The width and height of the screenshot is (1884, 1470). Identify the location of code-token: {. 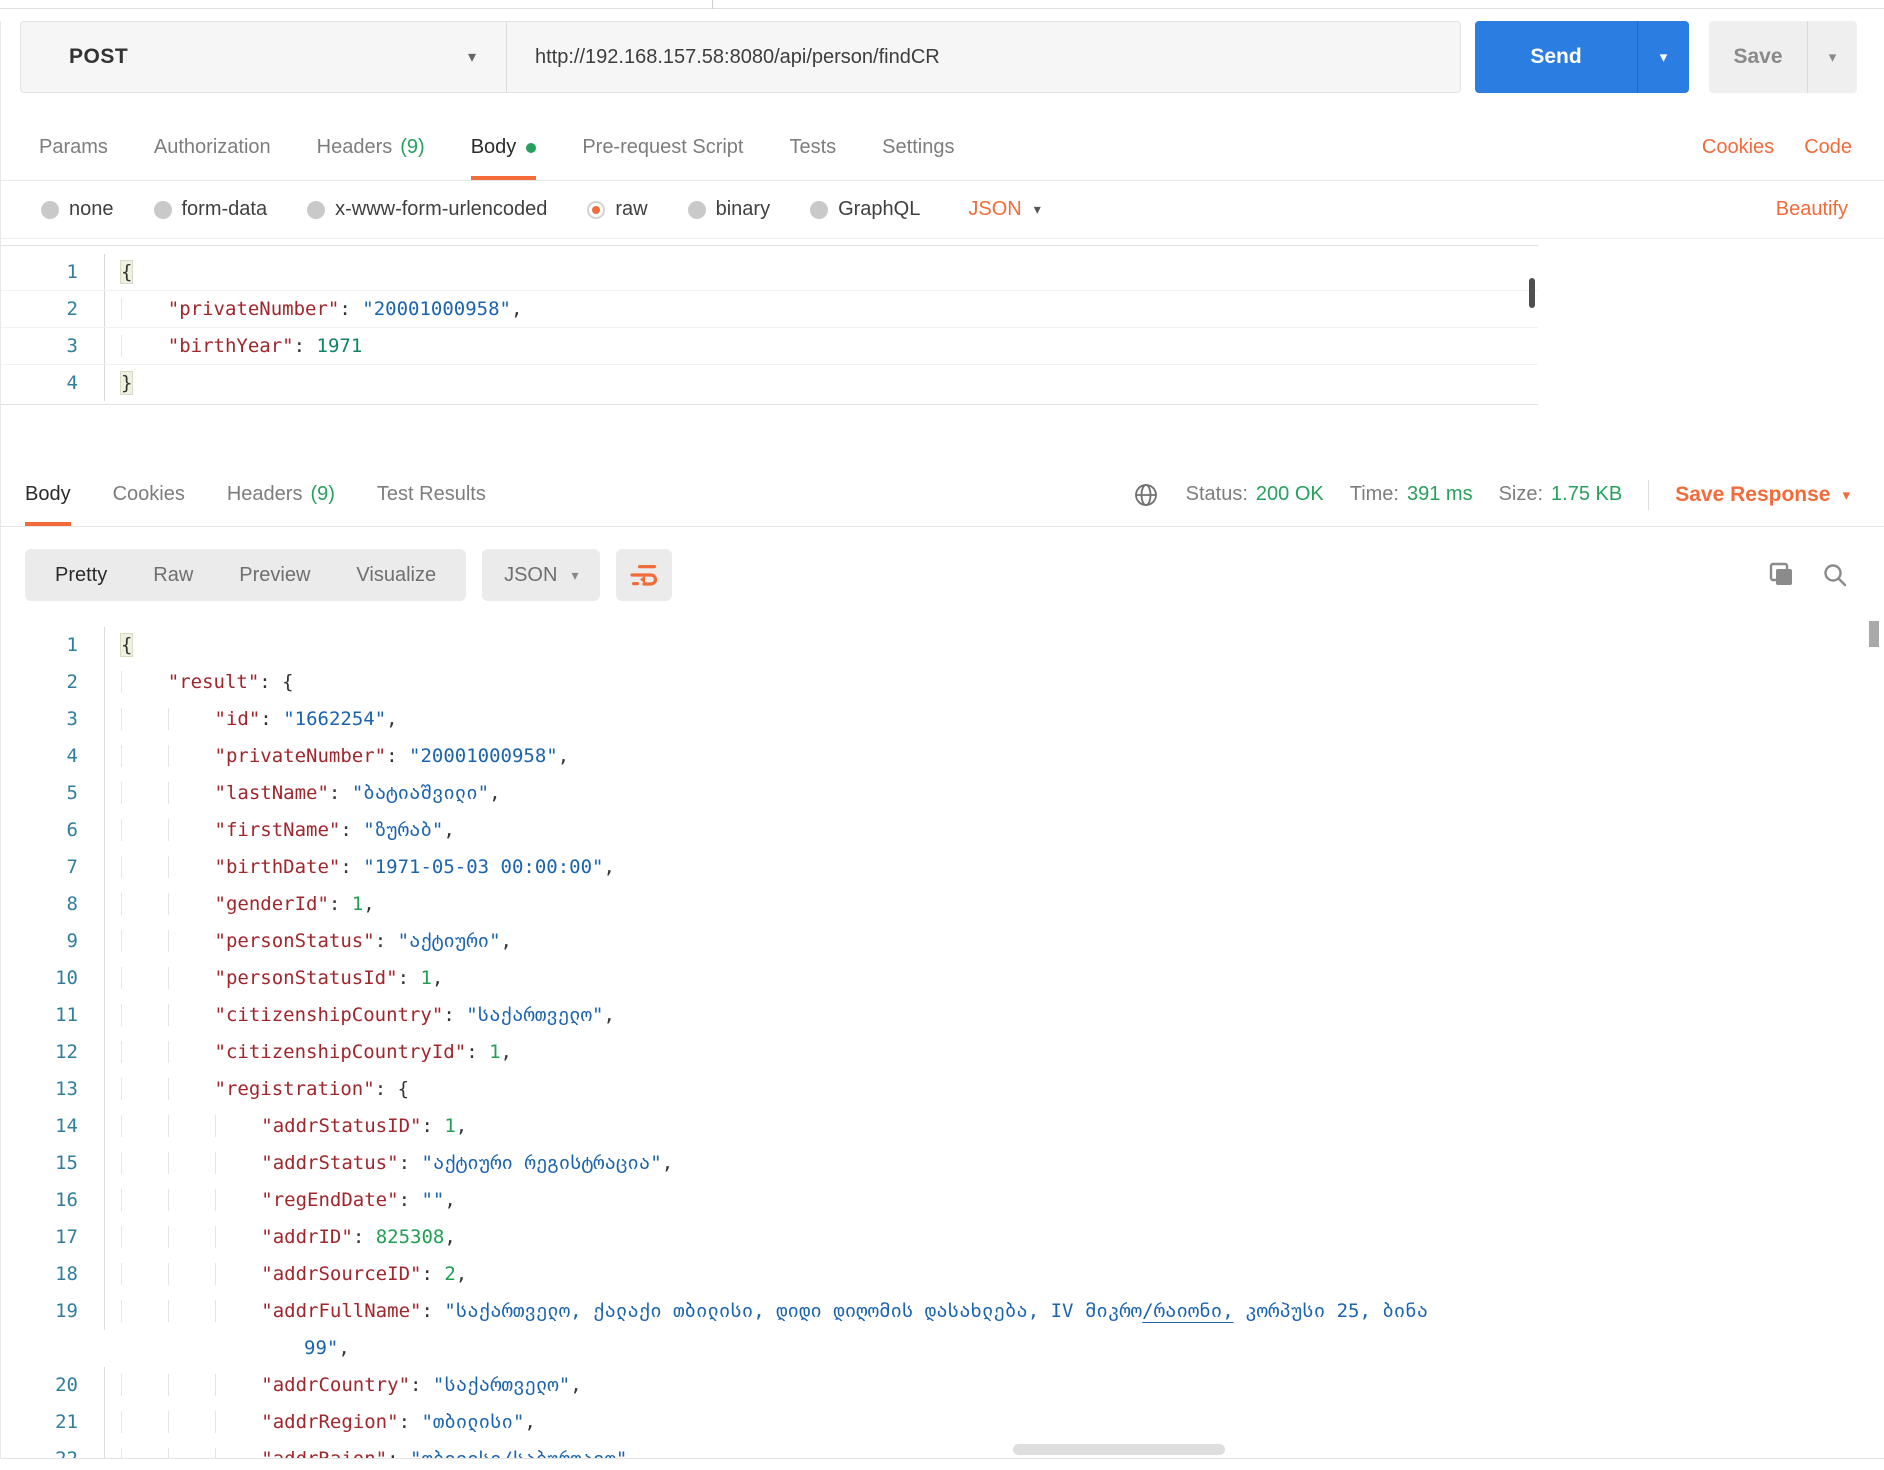
(127, 645).